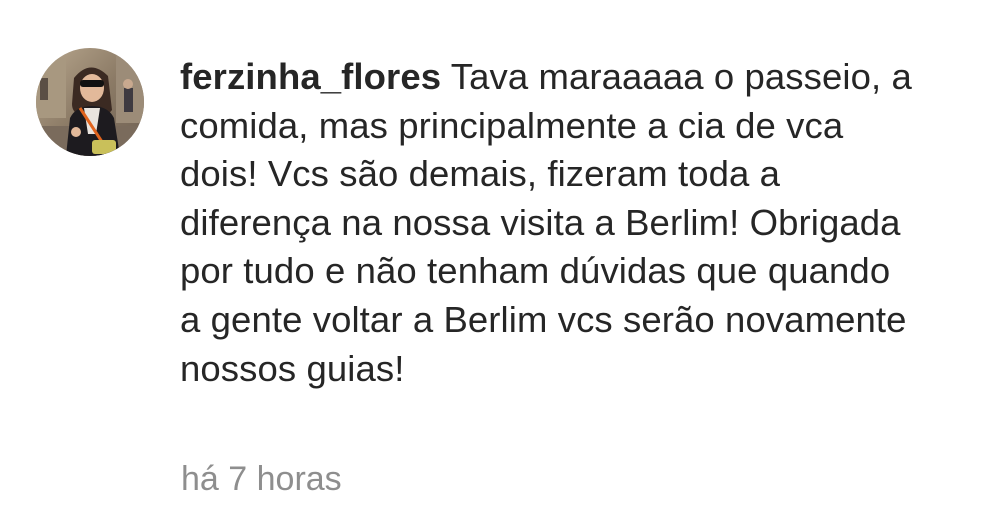 This screenshot has height=523, width=988. Describe the element at coordinates (261, 479) in the screenshot. I see `comment-timestamp: há 7 horas` at that location.